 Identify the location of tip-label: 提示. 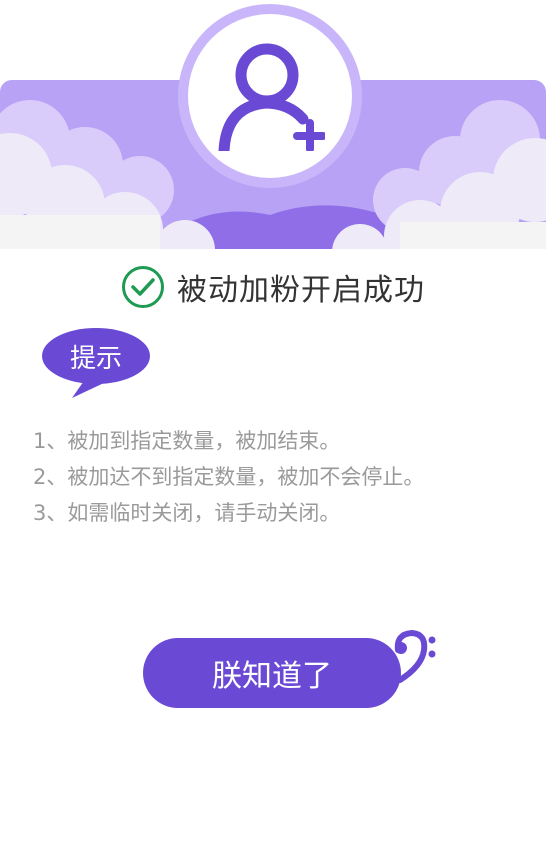
(95, 359).